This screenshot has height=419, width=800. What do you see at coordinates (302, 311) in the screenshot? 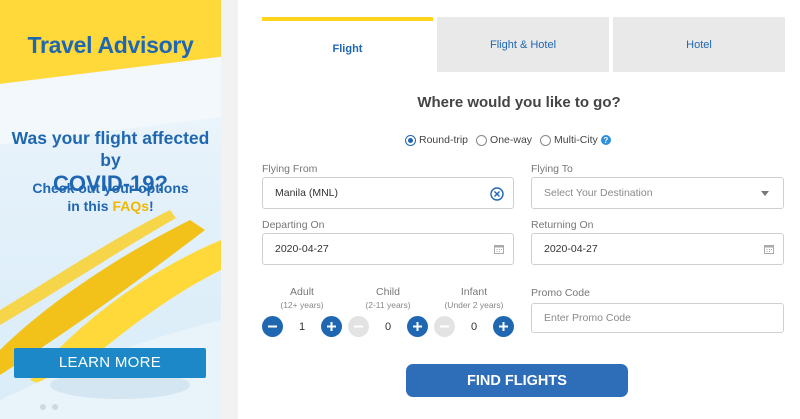
I see `adult-counter: Adult (12+ years) 1` at bounding box center [302, 311].